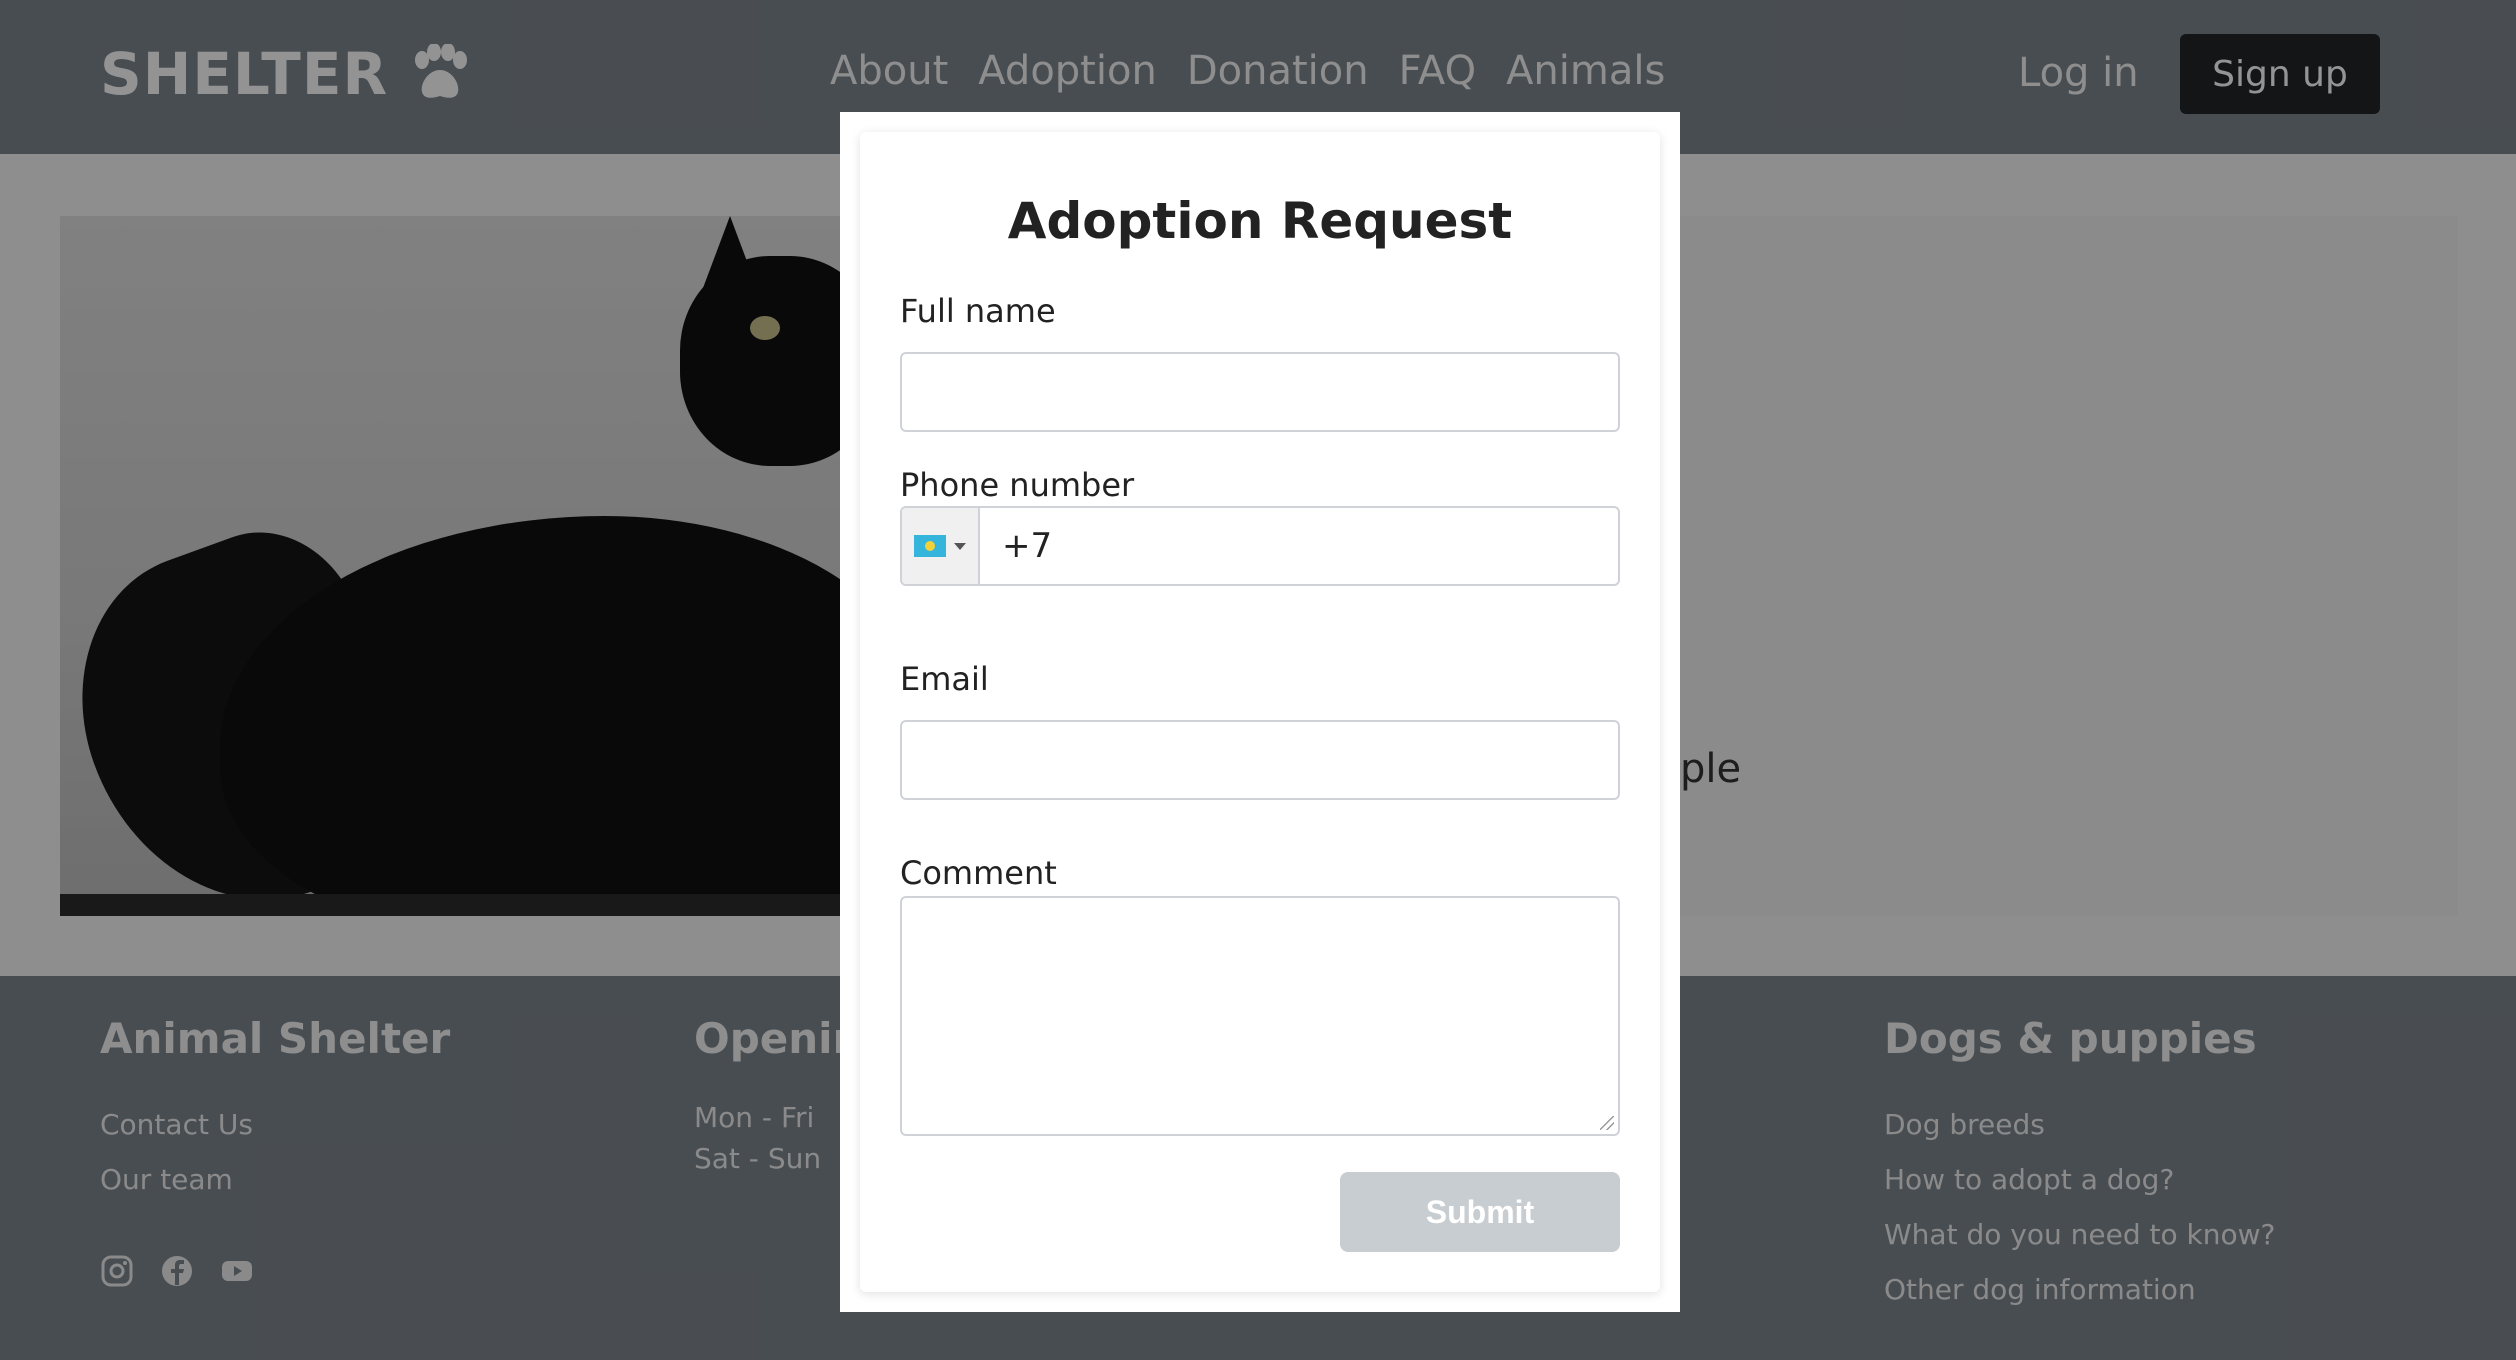 This screenshot has height=1360, width=2516. I want to click on phone-label: Phone number, so click(1017, 485).